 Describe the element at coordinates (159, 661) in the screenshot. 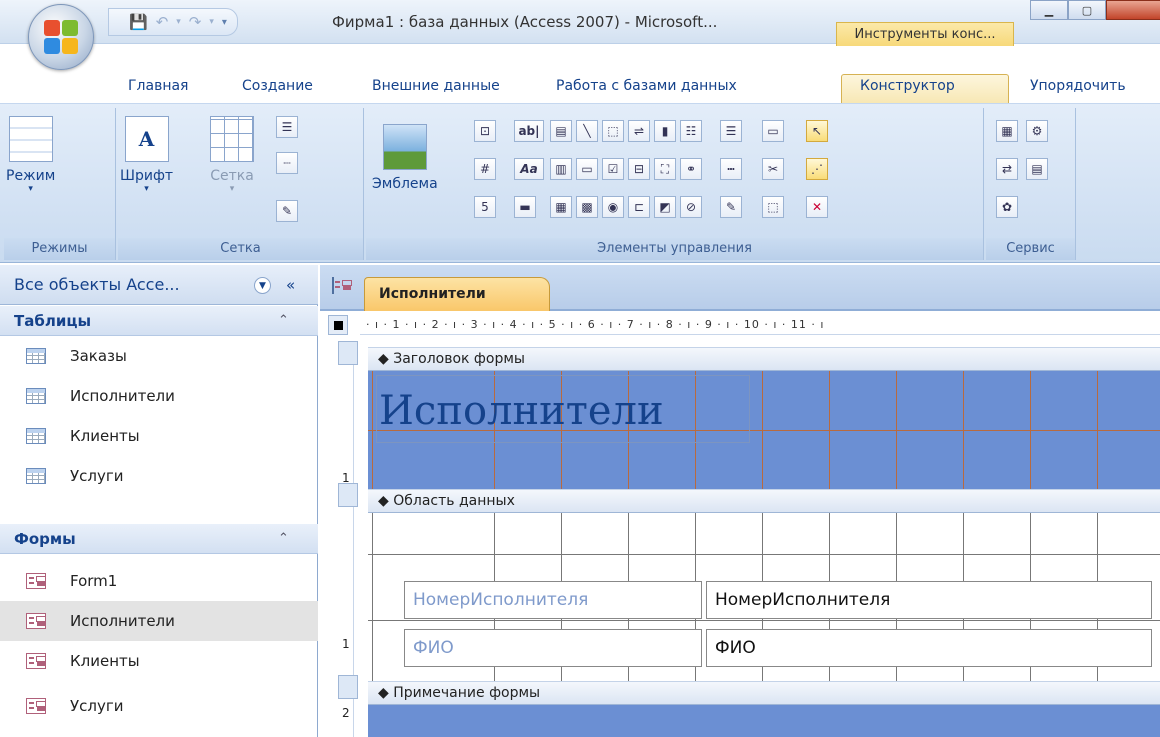

I see `nav-item-form: Клиенты` at that location.